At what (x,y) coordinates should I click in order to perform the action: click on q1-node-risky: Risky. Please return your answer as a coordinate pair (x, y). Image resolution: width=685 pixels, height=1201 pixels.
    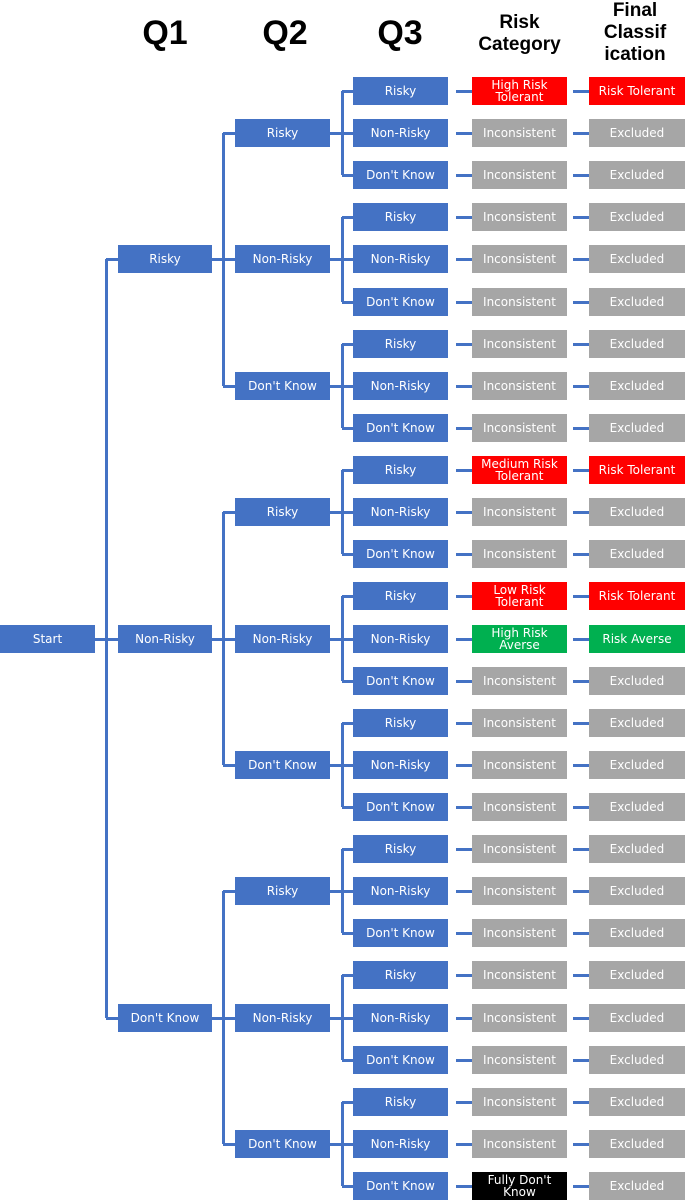
    Looking at the image, I should click on (165, 259).